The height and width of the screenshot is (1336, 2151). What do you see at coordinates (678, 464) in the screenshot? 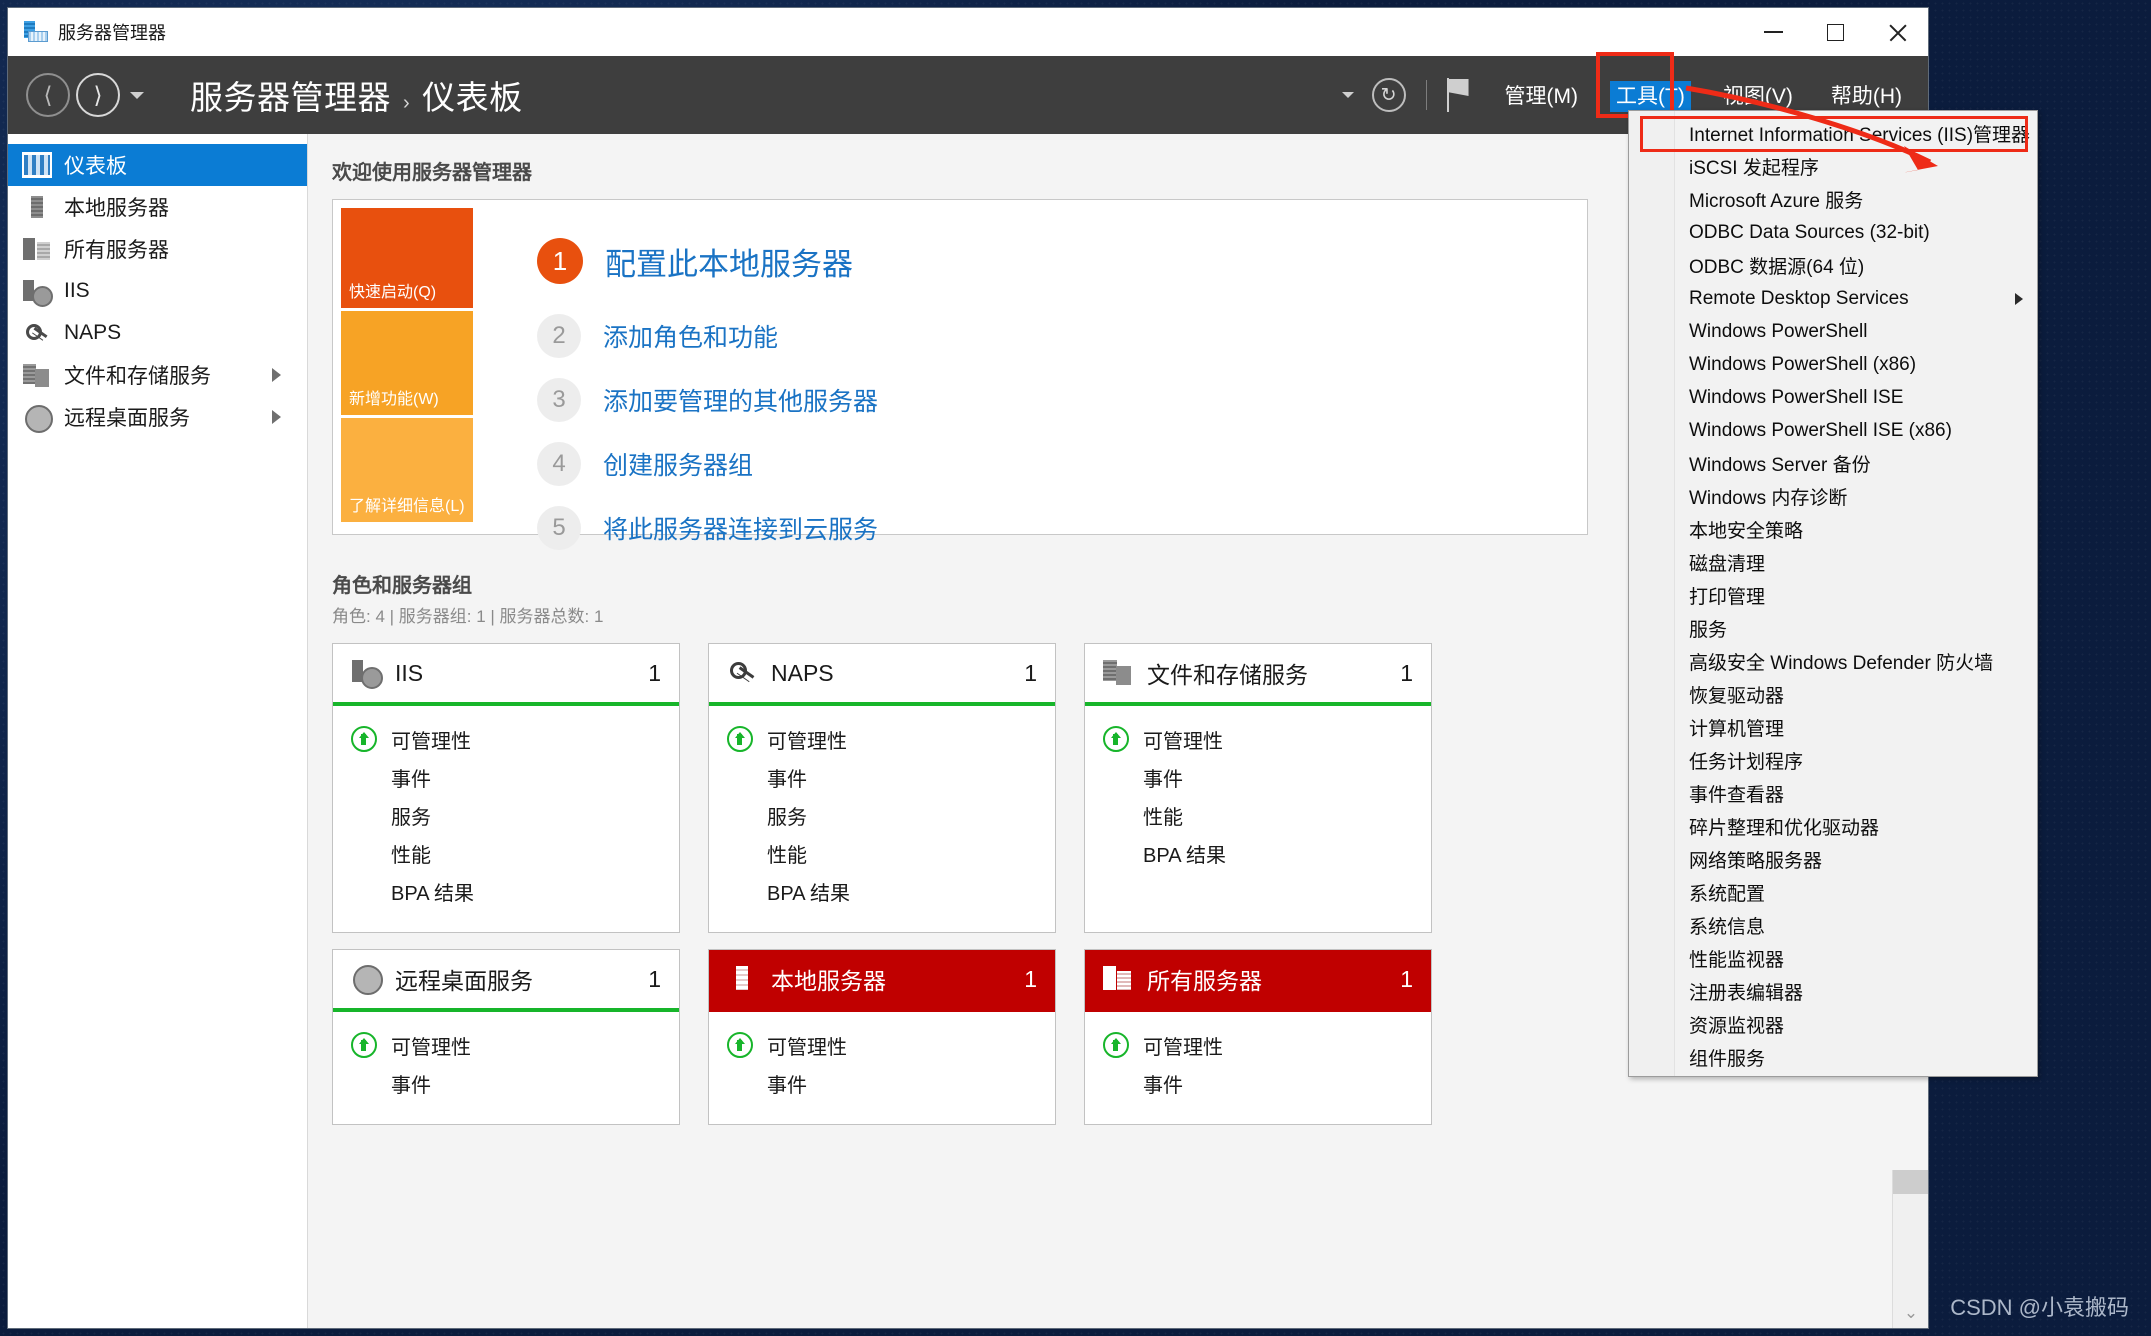
I see `step-link: 创建服务器组` at bounding box center [678, 464].